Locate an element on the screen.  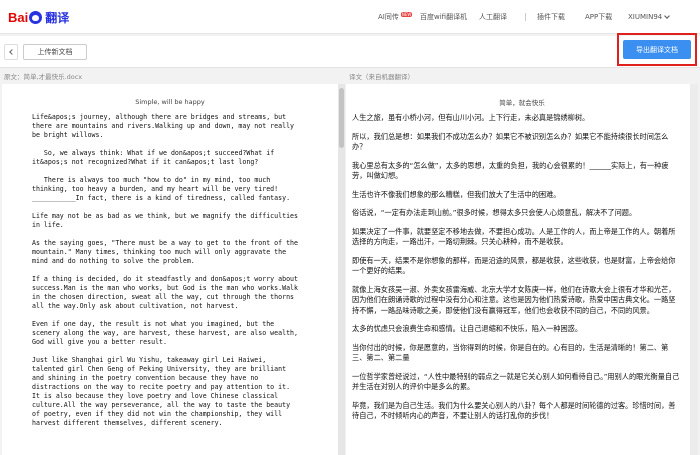
chevron-down-icon is located at coordinates (667, 16).